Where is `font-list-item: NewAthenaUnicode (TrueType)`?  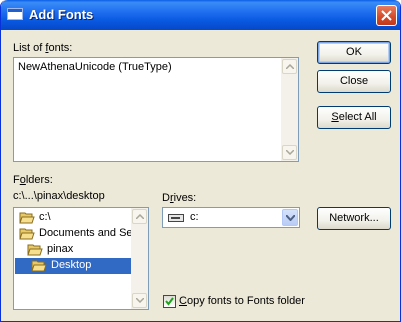
font-list-item: NewAthenaUnicode (TrueType) is located at coordinates (95, 67).